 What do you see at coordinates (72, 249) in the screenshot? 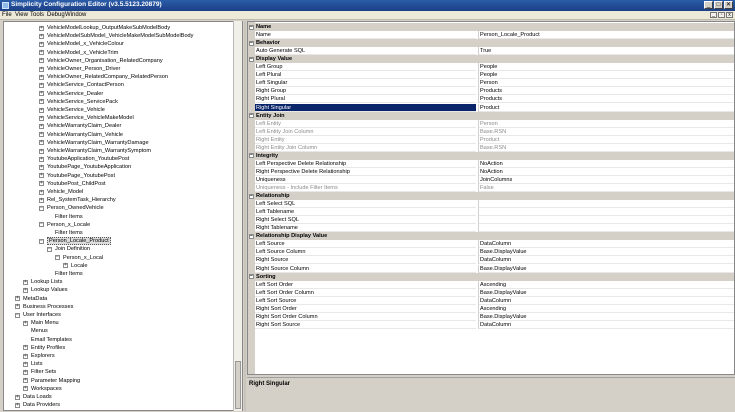
I see `tree-node-label: Join Definition` at bounding box center [72, 249].